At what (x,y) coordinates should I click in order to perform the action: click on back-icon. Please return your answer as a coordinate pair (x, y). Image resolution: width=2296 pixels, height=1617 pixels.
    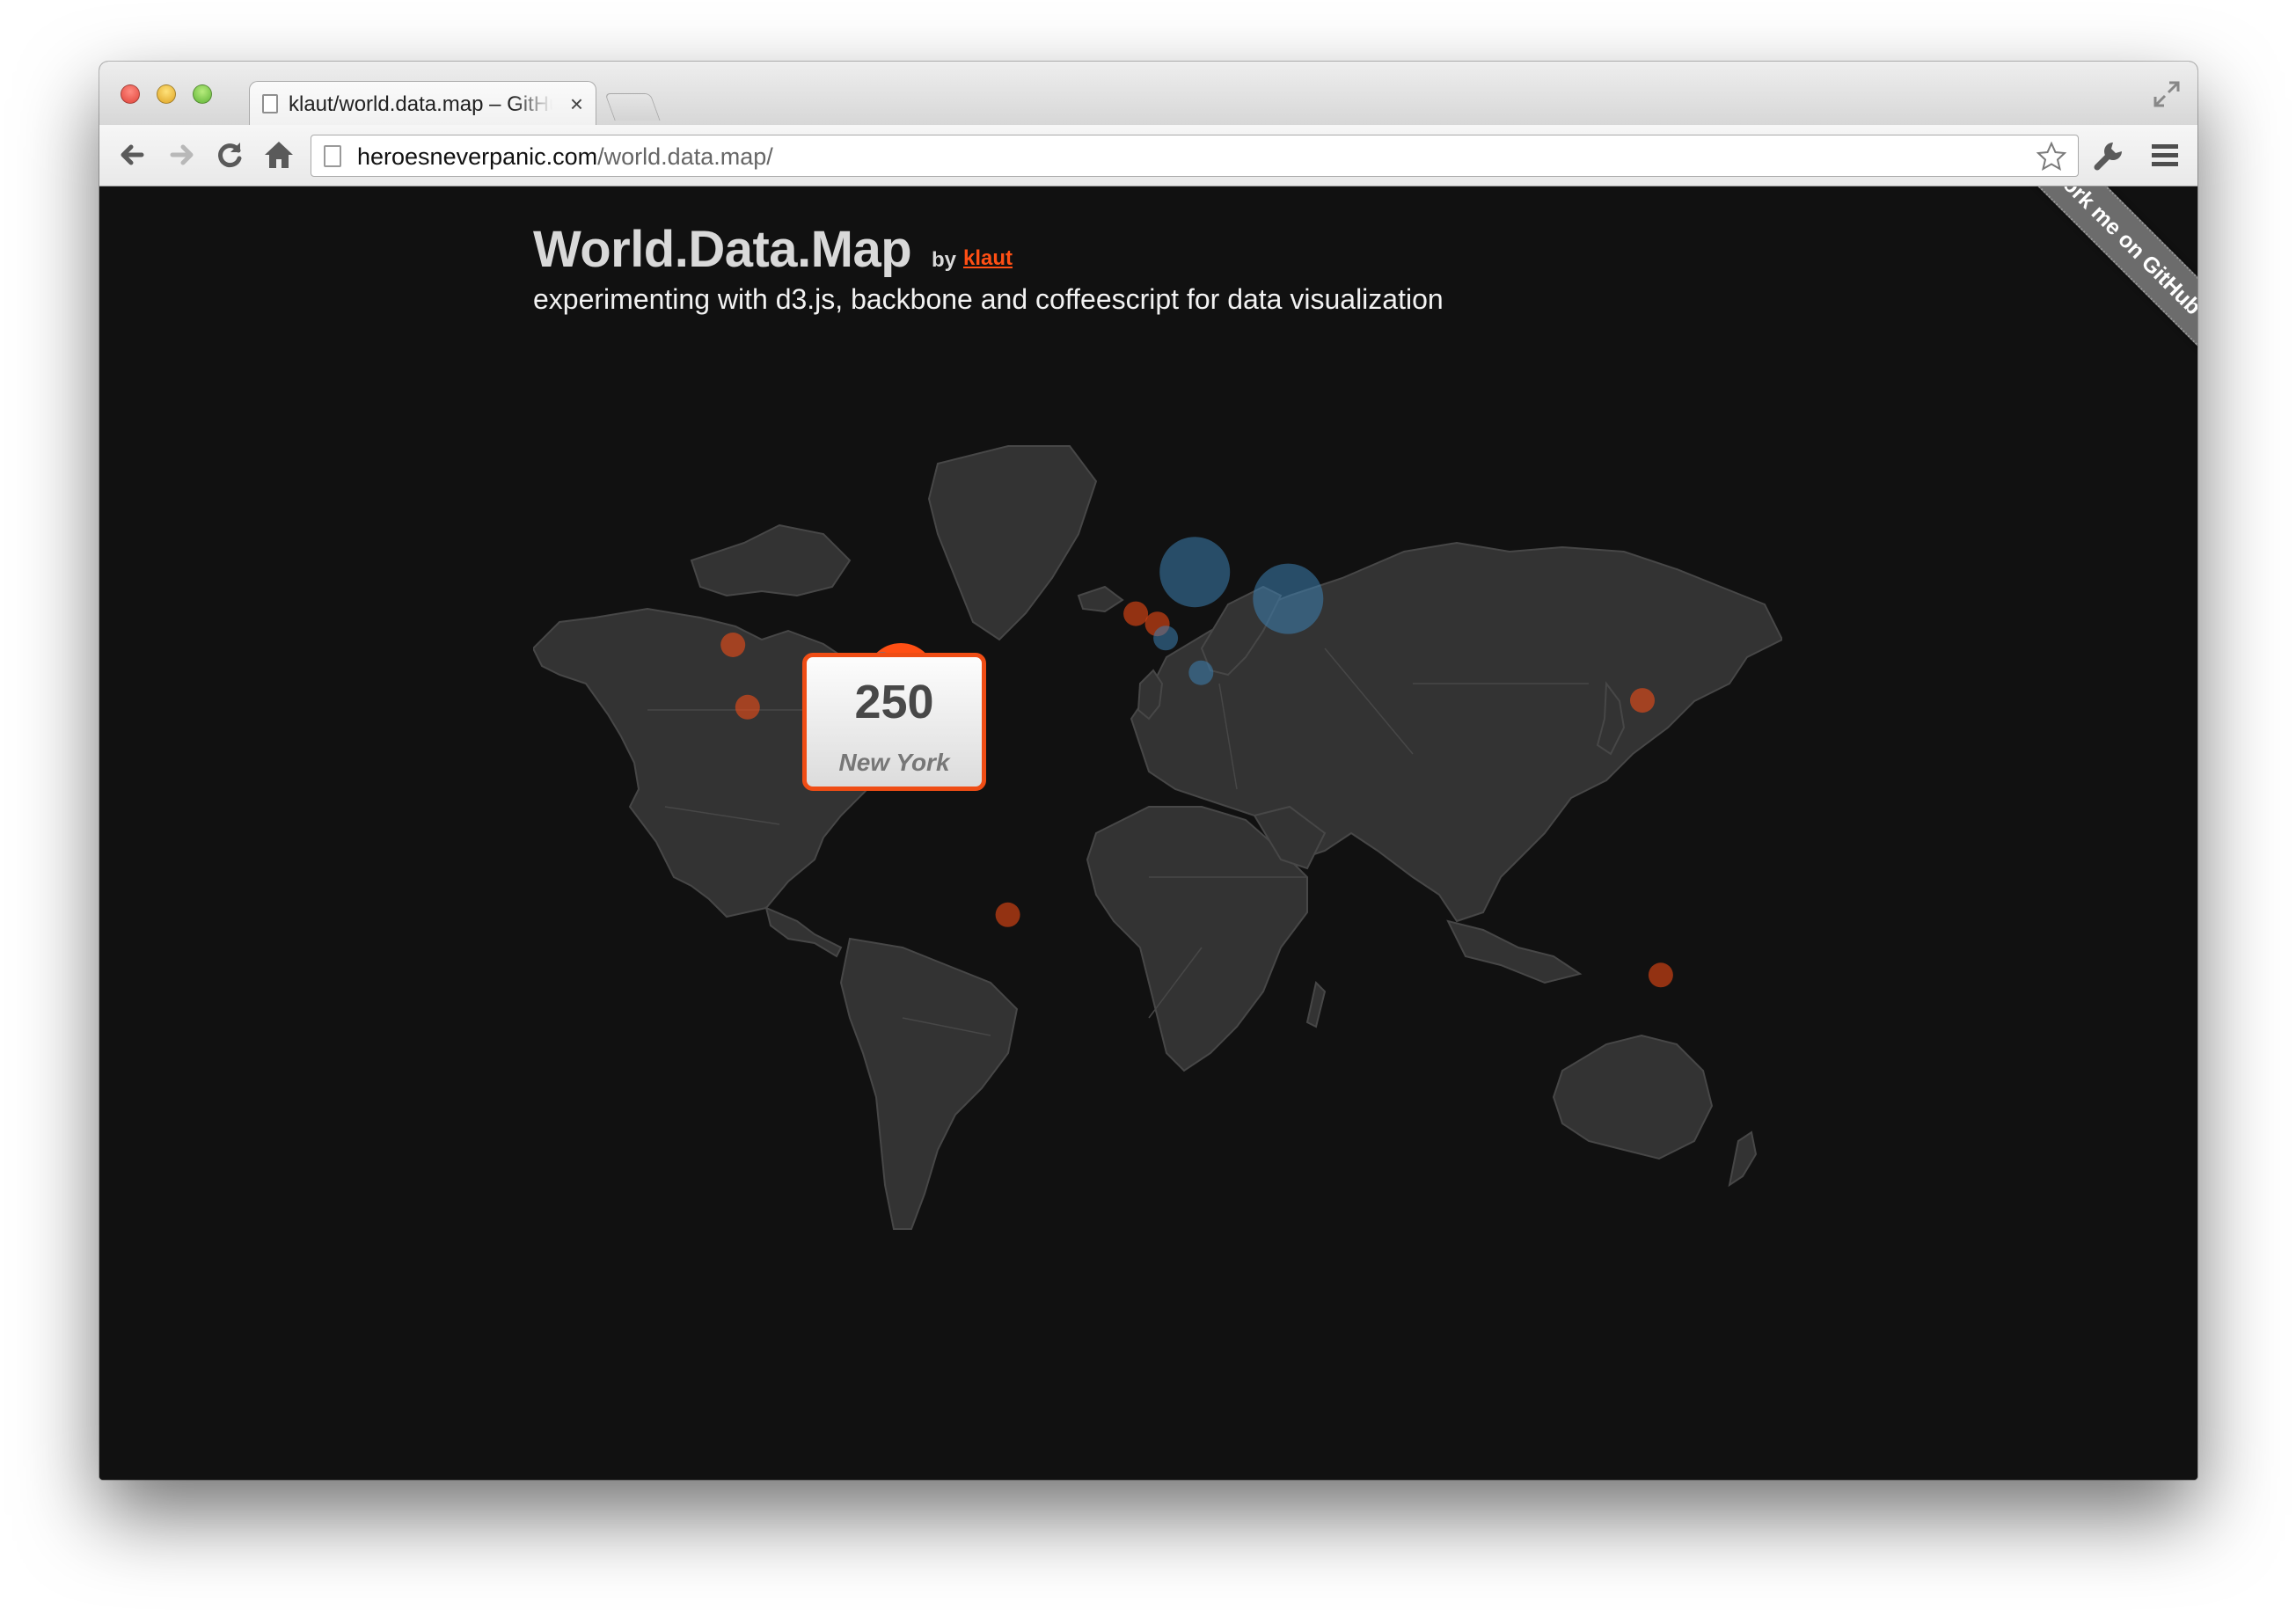
    Looking at the image, I should click on (132, 154).